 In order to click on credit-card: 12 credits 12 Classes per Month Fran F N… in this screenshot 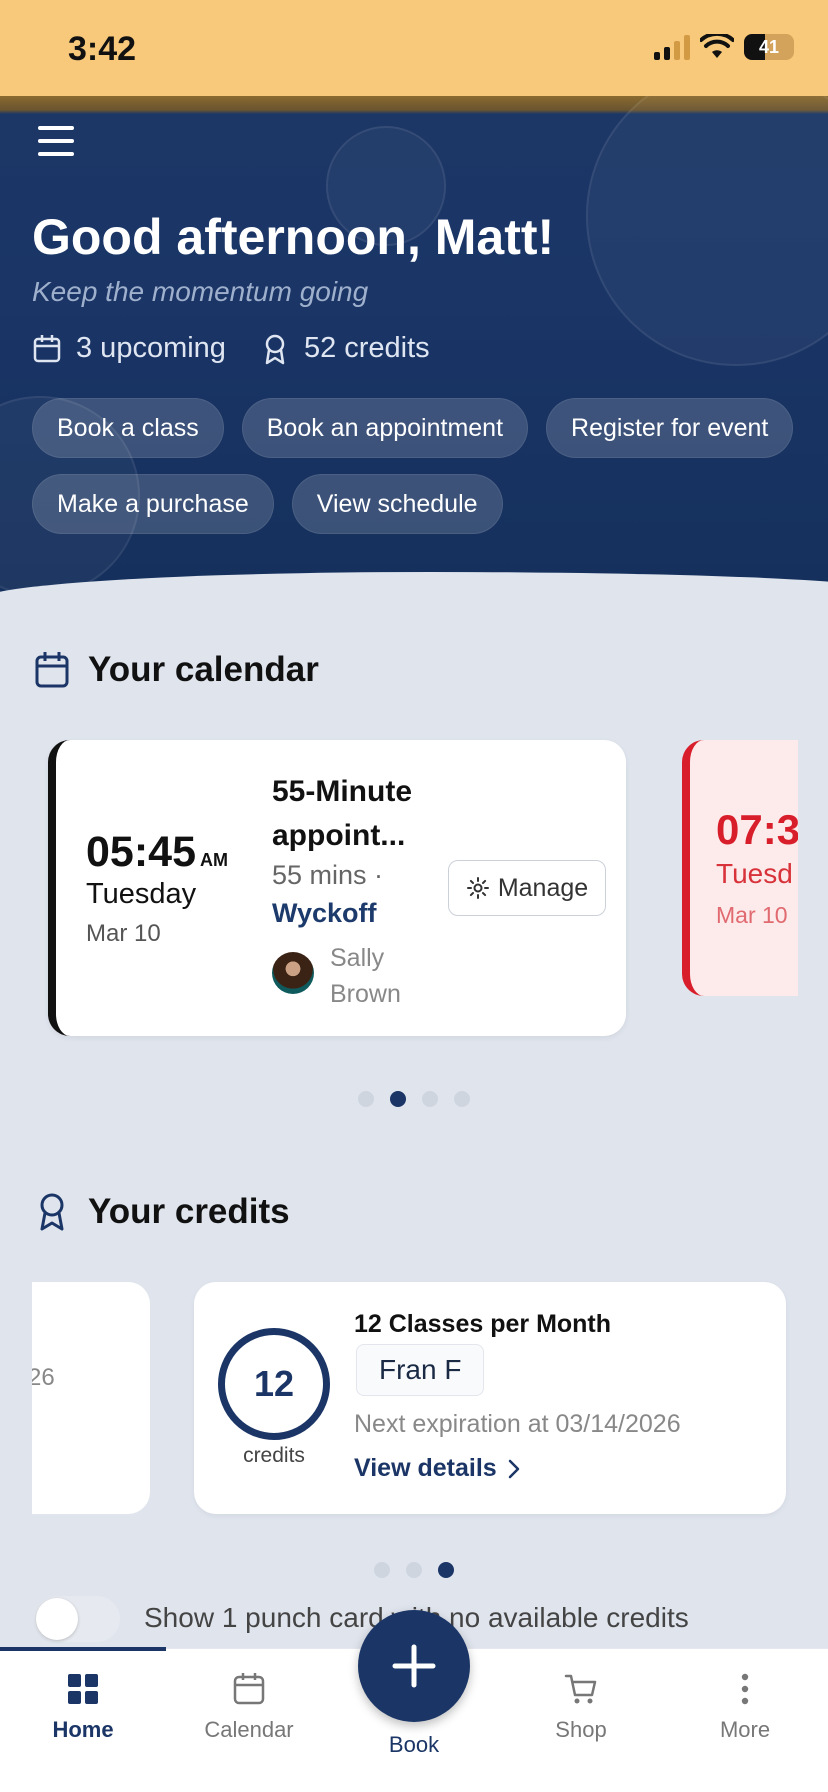, I will do `click(490, 1398)`.